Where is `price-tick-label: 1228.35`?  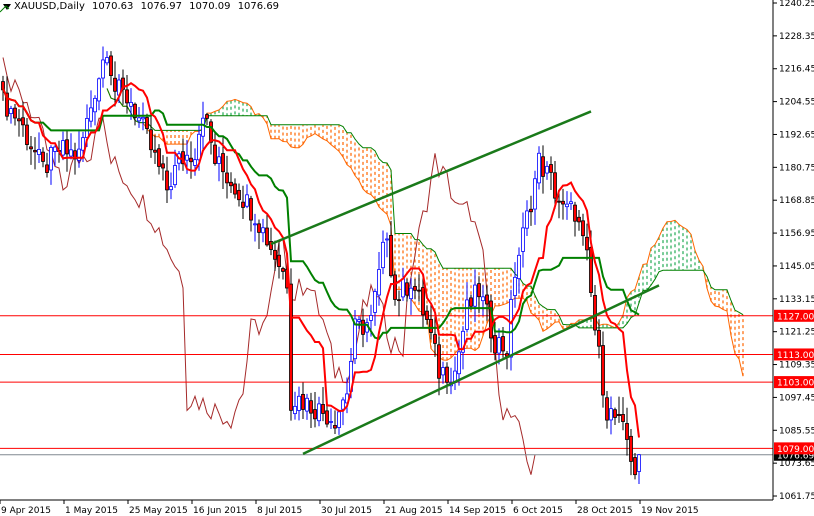 price-tick-label: 1228.35 is located at coordinates (796, 37).